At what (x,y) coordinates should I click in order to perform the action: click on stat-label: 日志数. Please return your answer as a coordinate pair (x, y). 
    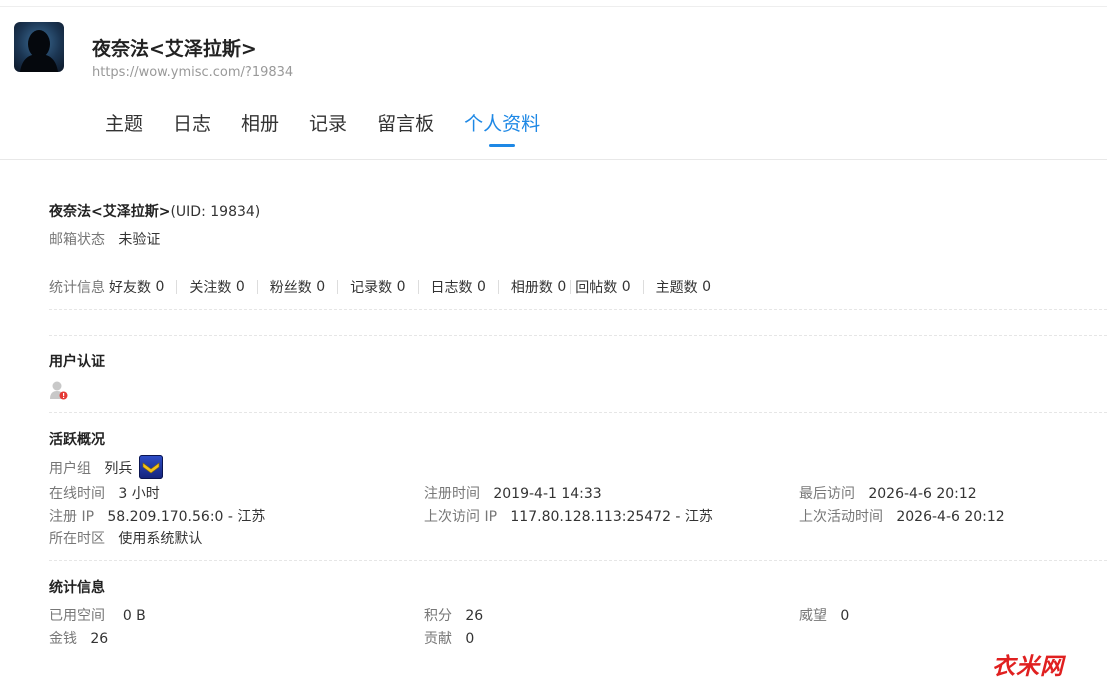
    Looking at the image, I should click on (451, 288).